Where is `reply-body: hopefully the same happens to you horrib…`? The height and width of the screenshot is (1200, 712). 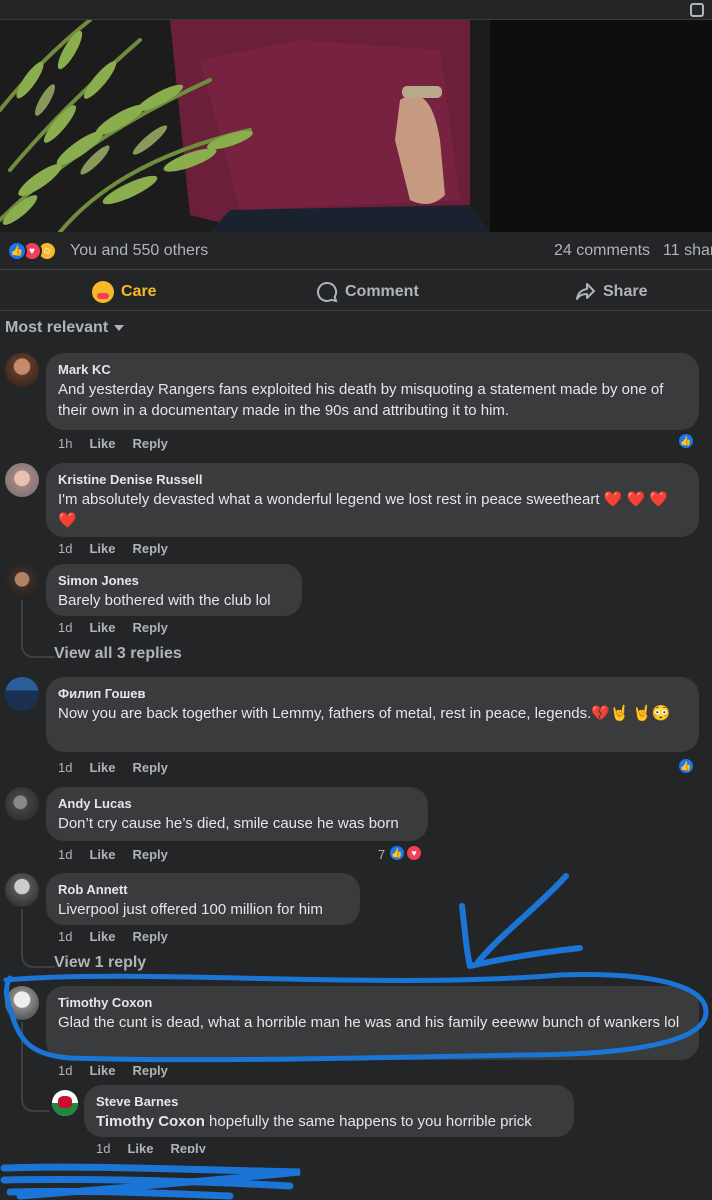 reply-body: hopefully the same happens to you horrib… is located at coordinates (368, 1121).